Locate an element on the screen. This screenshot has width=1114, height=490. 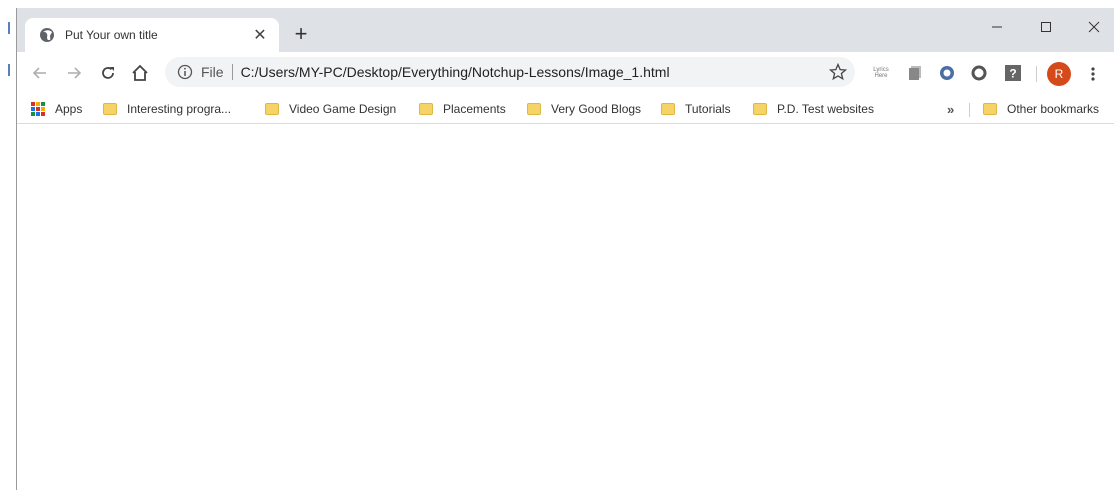
profile-avatar: R is located at coordinates (1059, 74).